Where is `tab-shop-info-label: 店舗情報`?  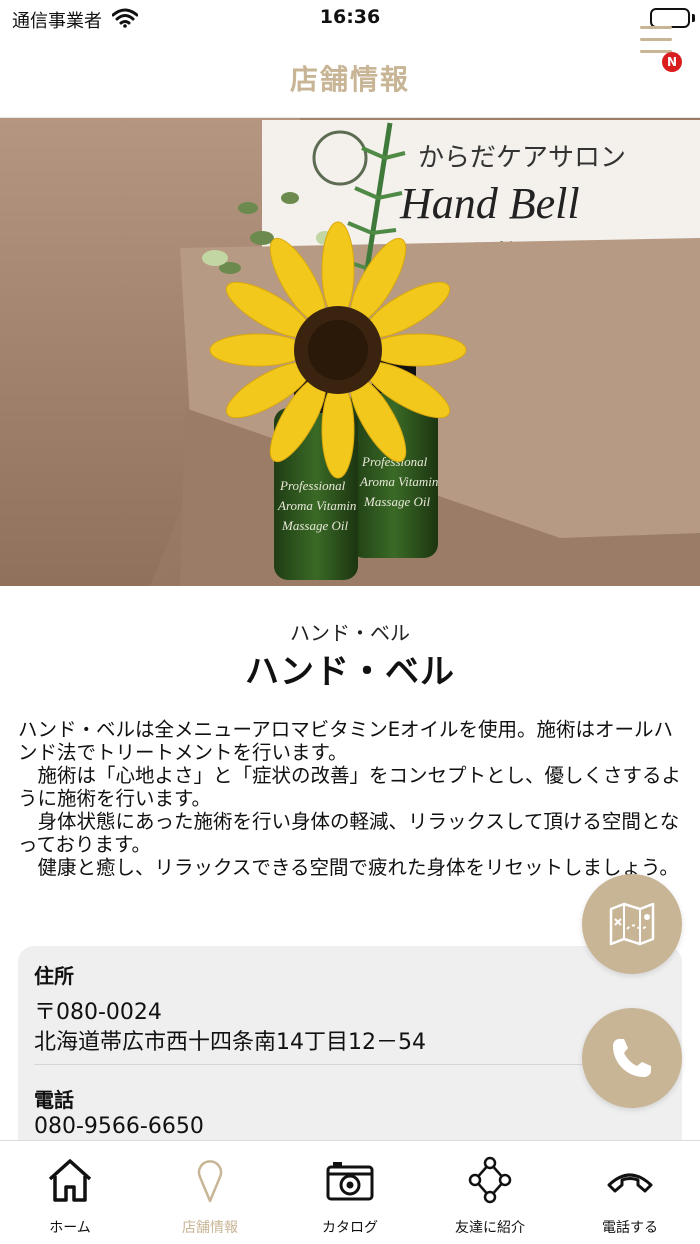
tab-shop-info-label: 店舗情報 is located at coordinates (210, 1228).